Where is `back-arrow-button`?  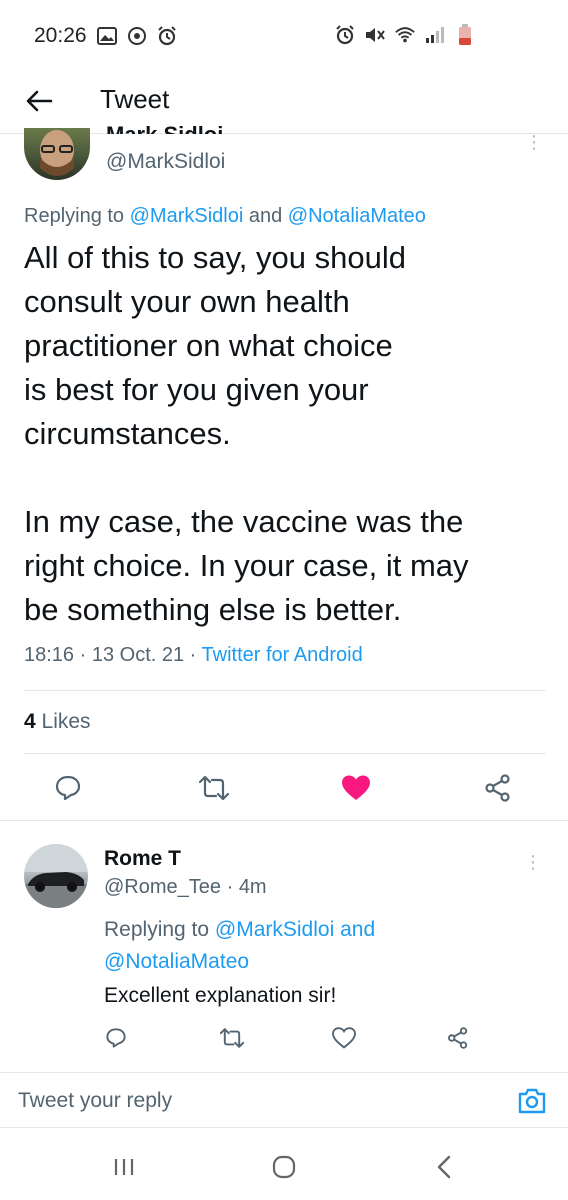 back-arrow-button is located at coordinates (39, 101).